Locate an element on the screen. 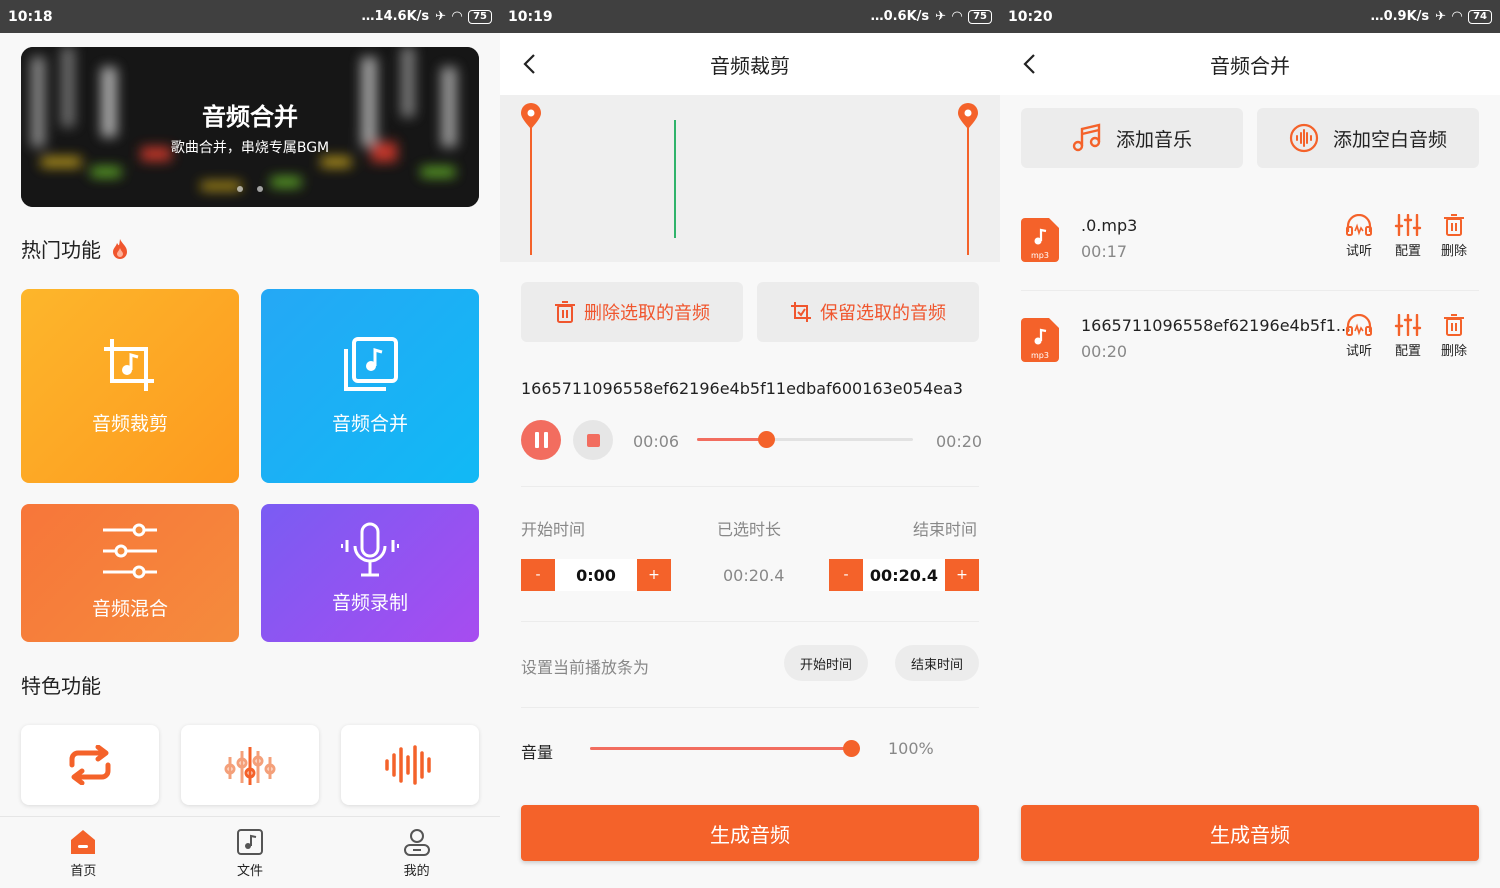 The width and height of the screenshot is (1500, 888). tab-files: 文件 is located at coordinates (250, 852).